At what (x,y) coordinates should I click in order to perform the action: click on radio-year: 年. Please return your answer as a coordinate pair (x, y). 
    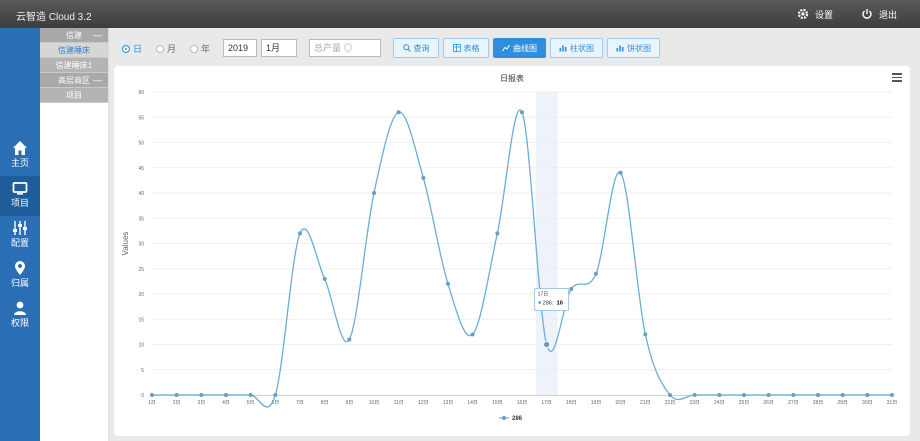
    Looking at the image, I should click on (200, 48).